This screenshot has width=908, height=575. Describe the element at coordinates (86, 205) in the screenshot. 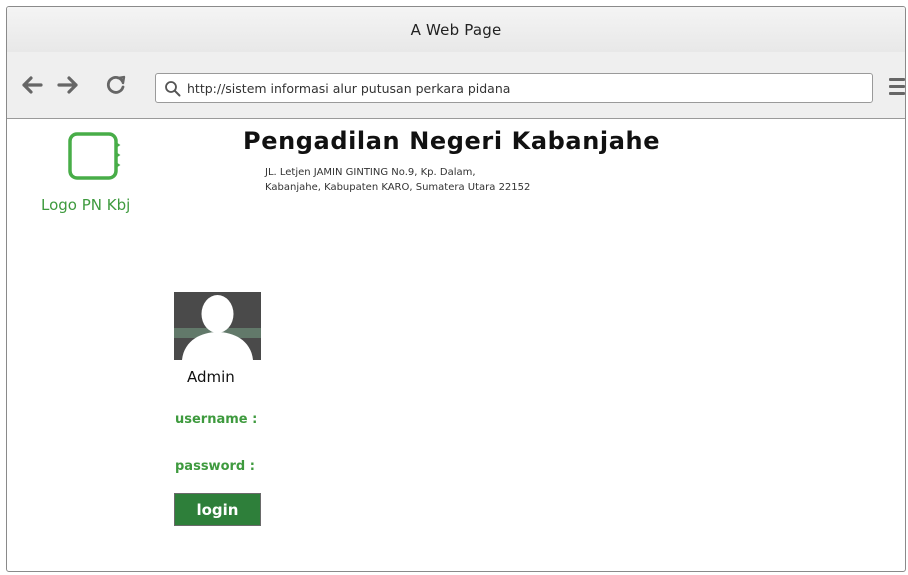

I see `logo-label: Logo PN Kbj` at that location.